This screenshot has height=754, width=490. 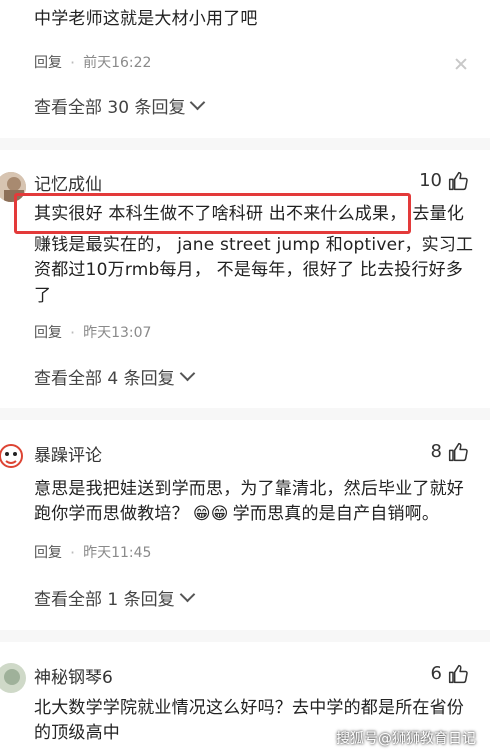 I want to click on timestamp: 前天16:22, so click(x=117, y=63).